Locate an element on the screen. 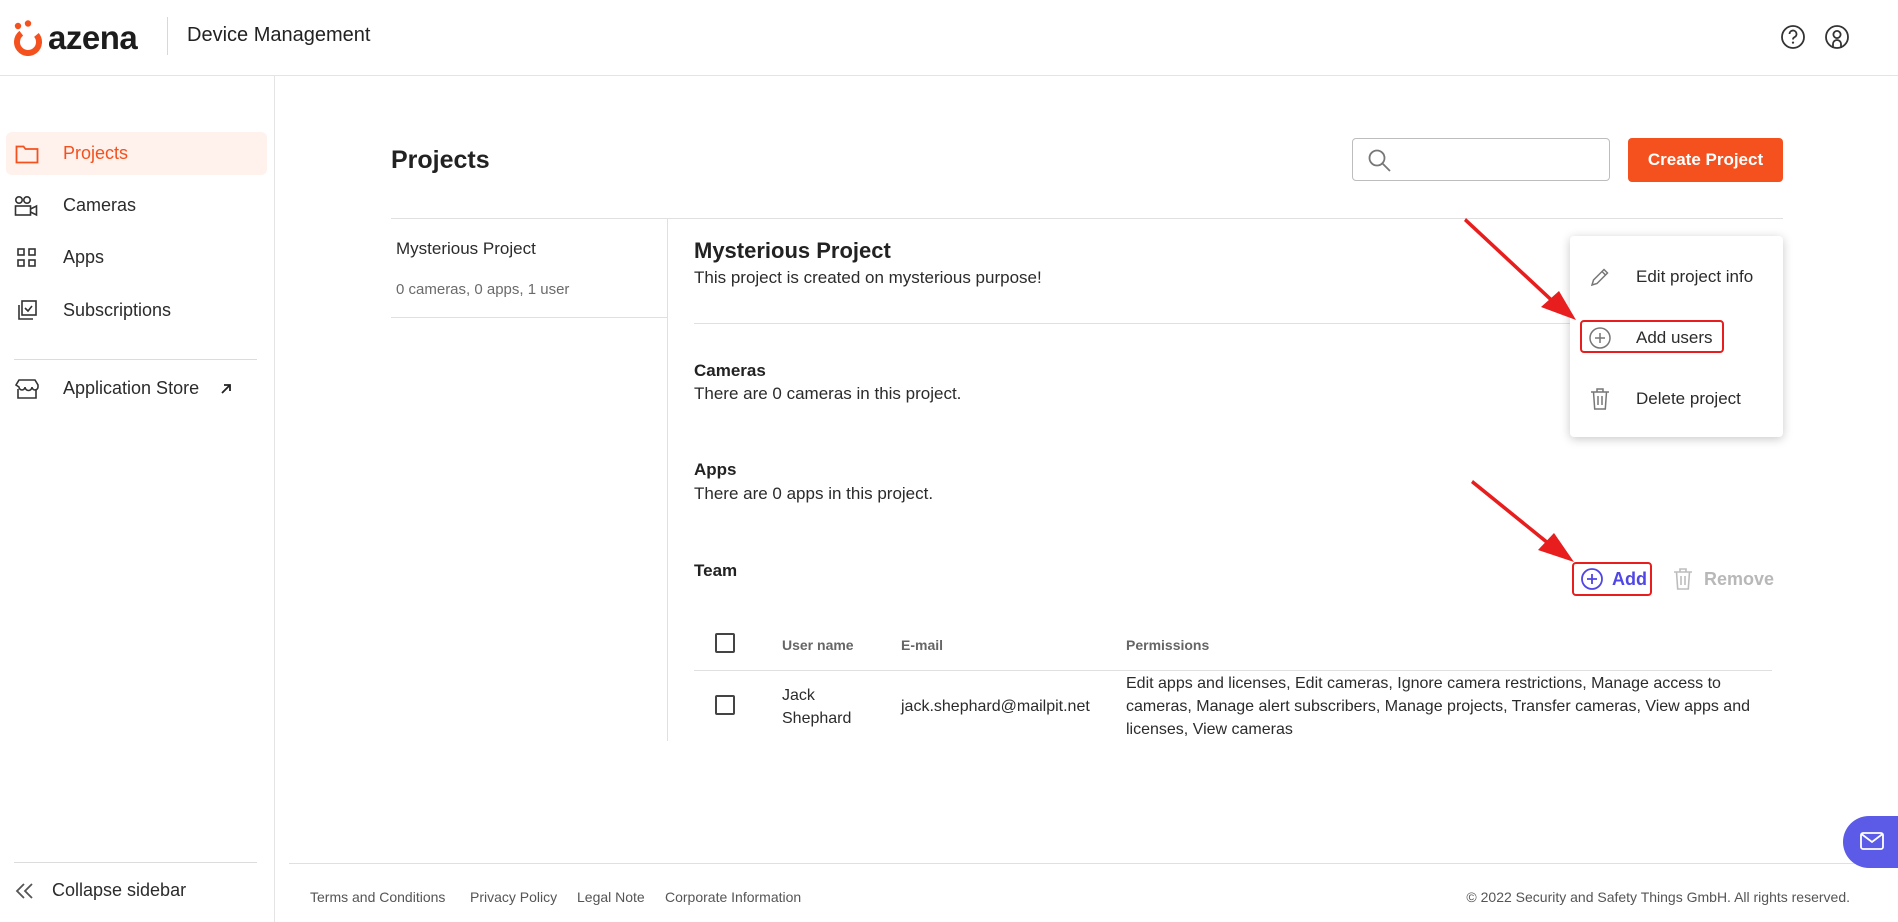  add-team-member-button: Add is located at coordinates (1612, 579).